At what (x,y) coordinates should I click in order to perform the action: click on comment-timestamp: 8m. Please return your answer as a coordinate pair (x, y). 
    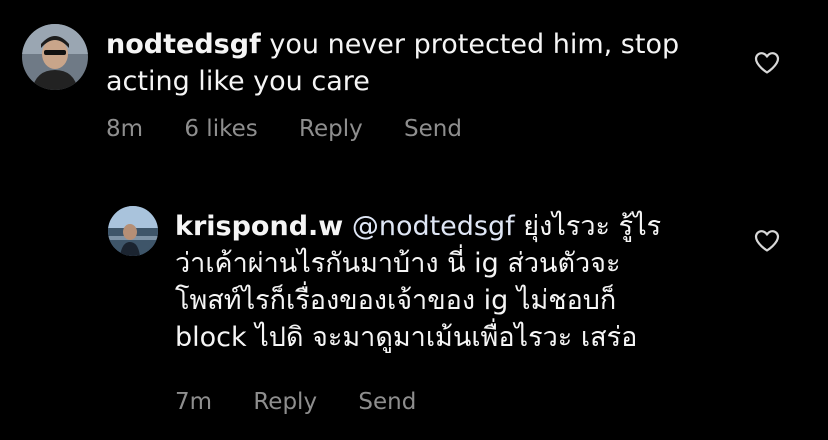
    Looking at the image, I should click on (125, 129).